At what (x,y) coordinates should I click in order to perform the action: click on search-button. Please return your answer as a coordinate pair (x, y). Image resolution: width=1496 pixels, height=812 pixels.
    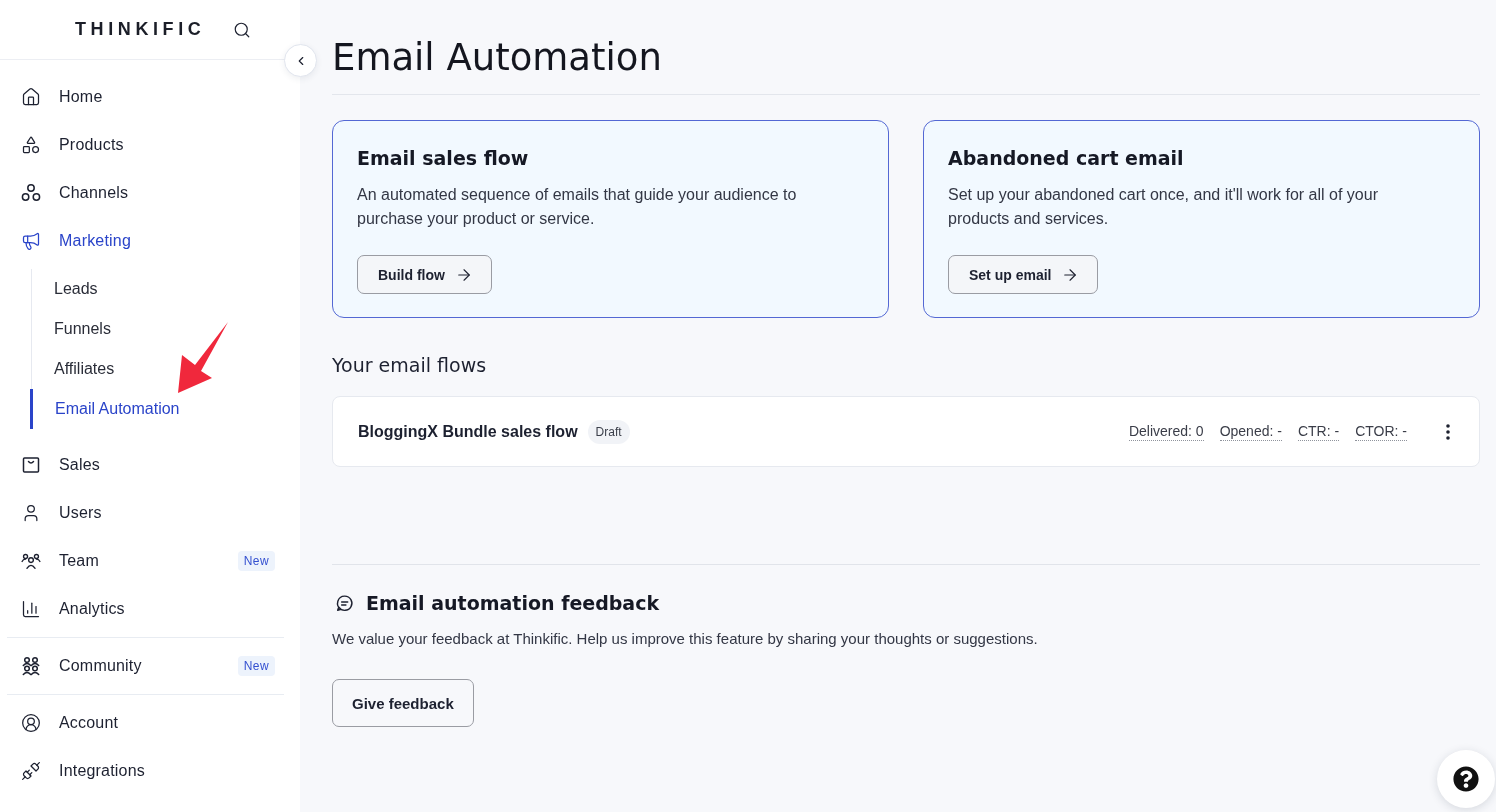
    Looking at the image, I should click on (242, 29).